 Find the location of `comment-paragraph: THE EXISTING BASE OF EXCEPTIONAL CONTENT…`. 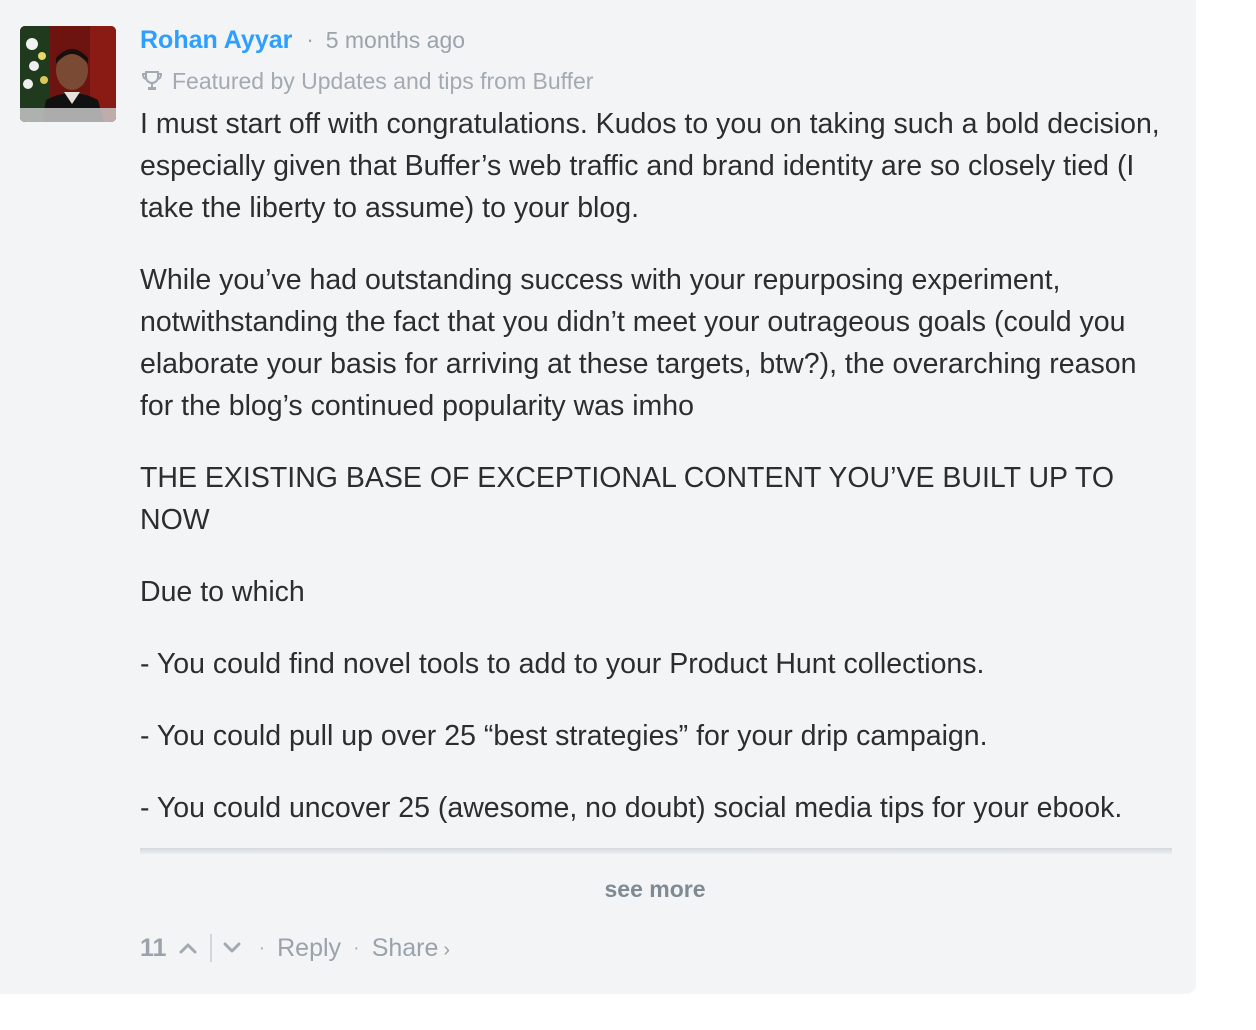

comment-paragraph: THE EXISTING BASE OF EXCEPTIONAL CONTENT… is located at coordinates (627, 499).